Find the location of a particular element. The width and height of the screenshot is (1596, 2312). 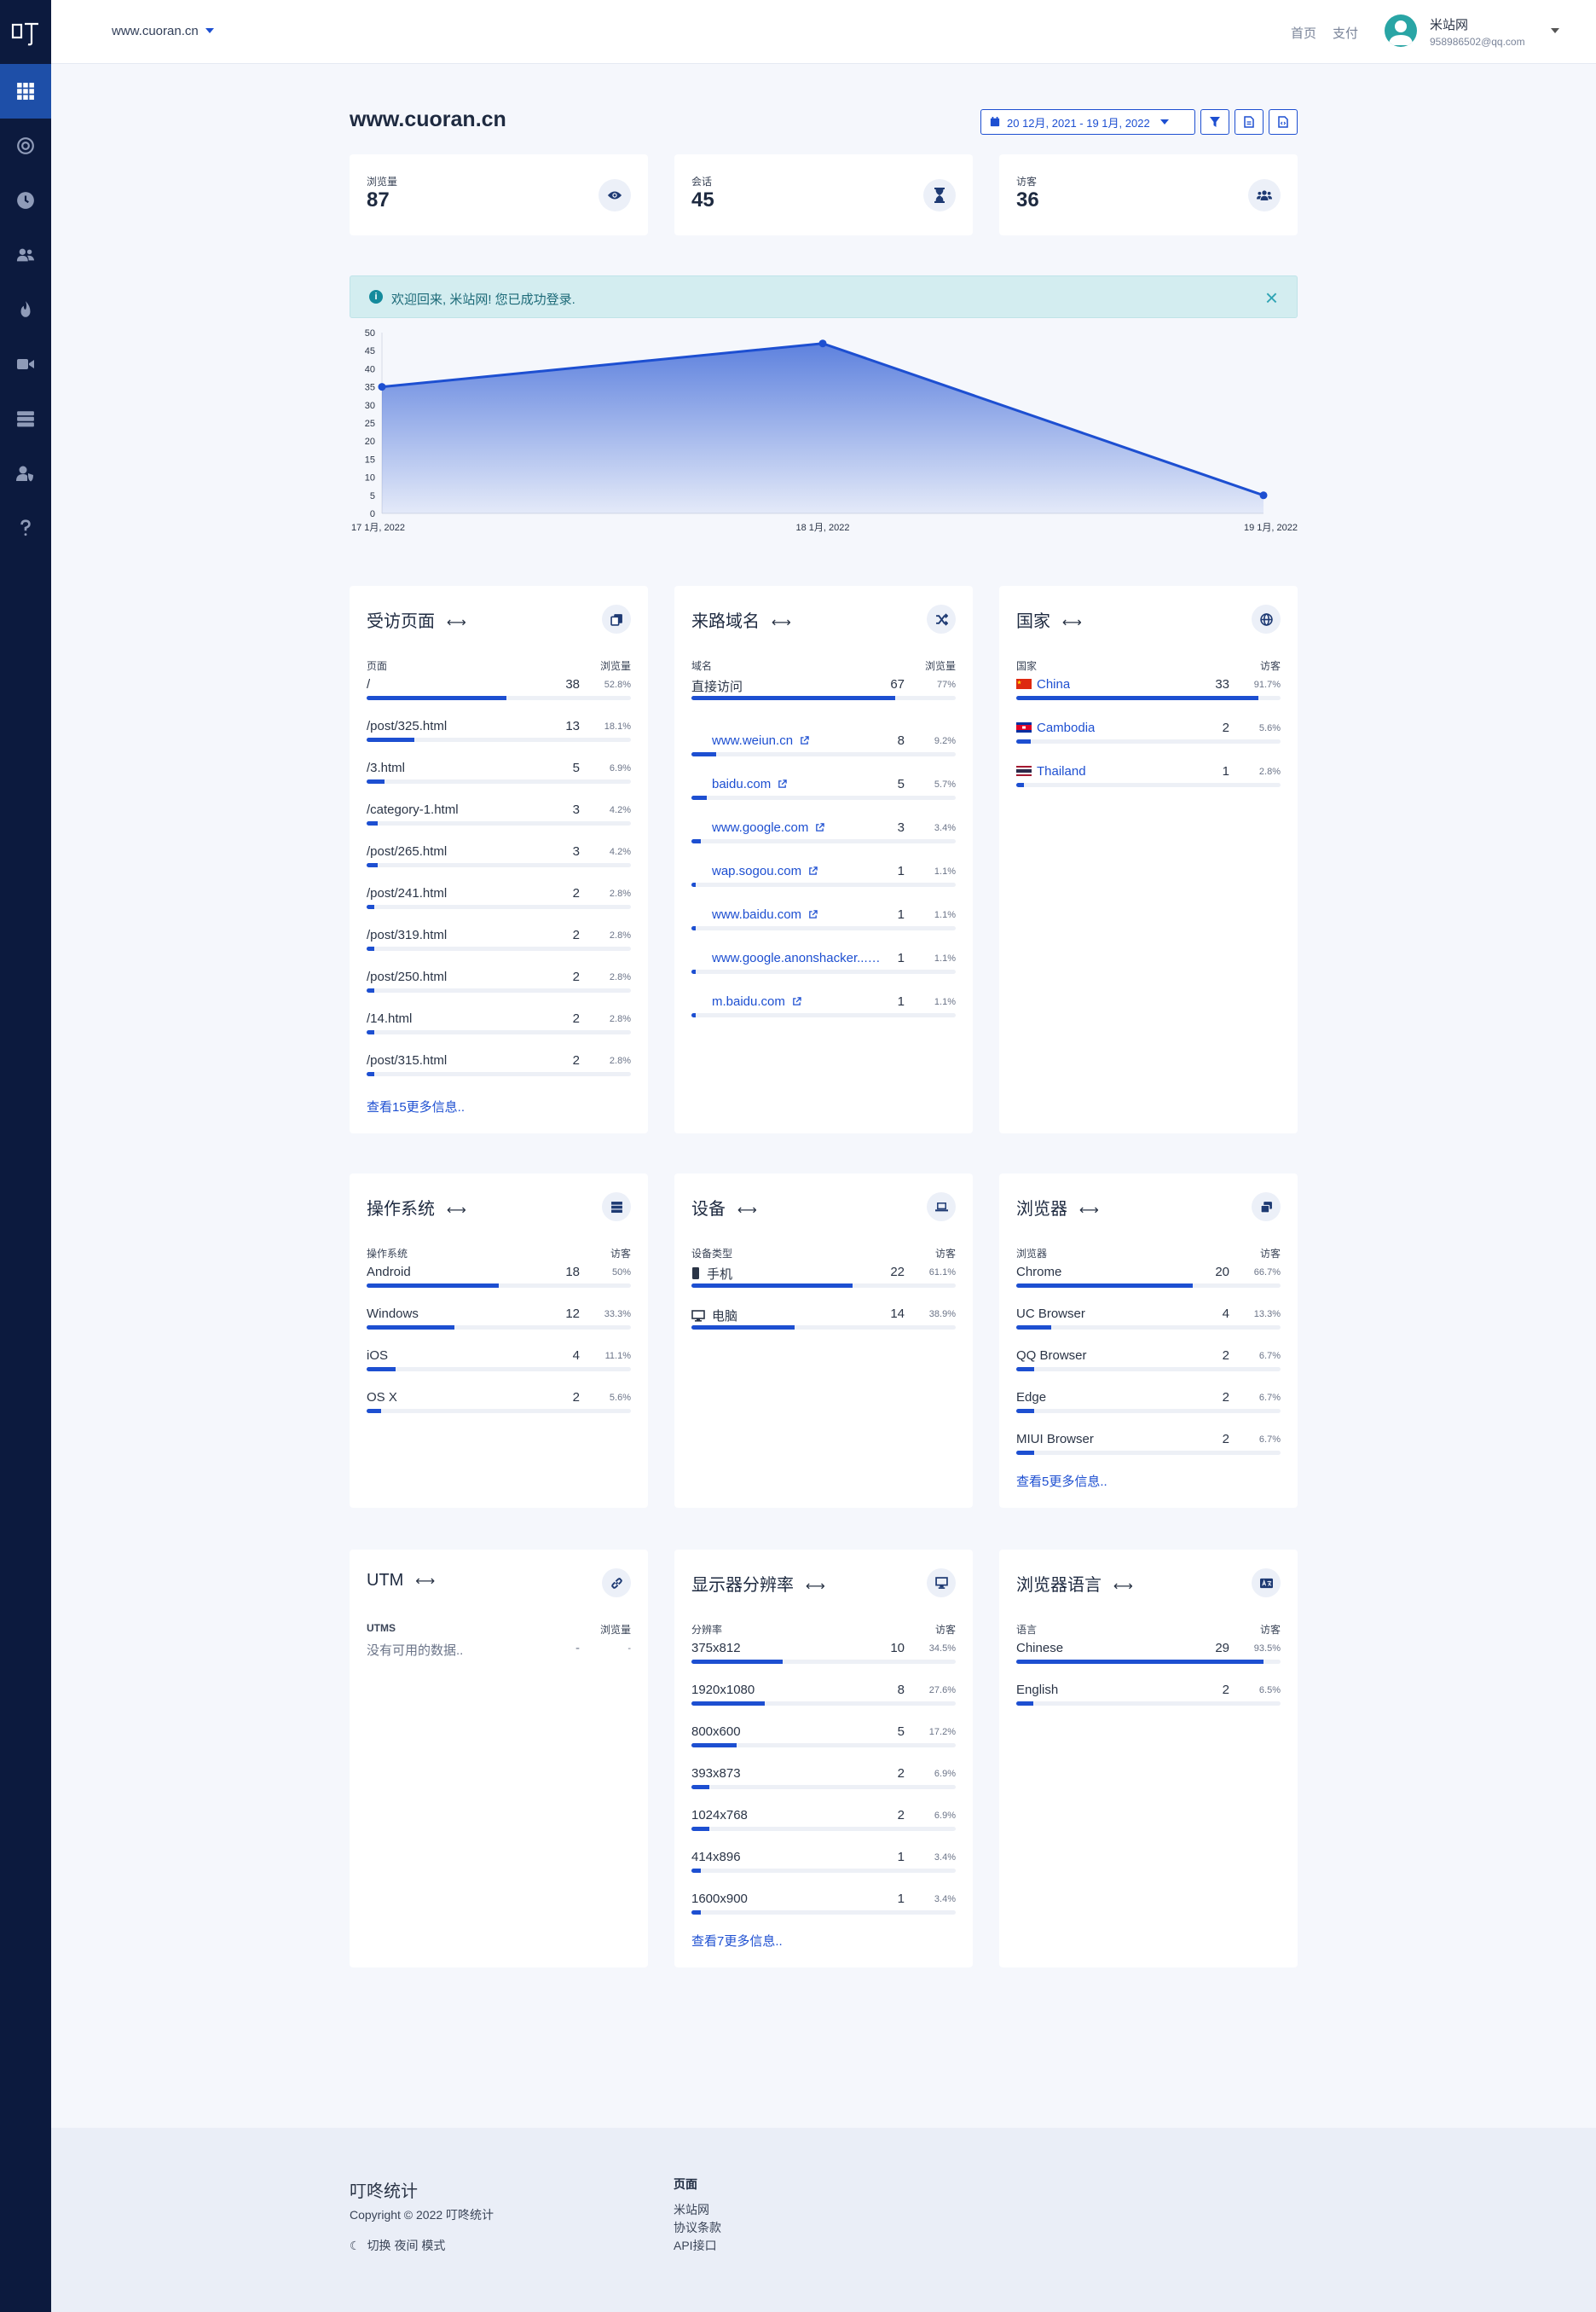

list-item: /3.html 5 6.9% is located at coordinates (499, 782).